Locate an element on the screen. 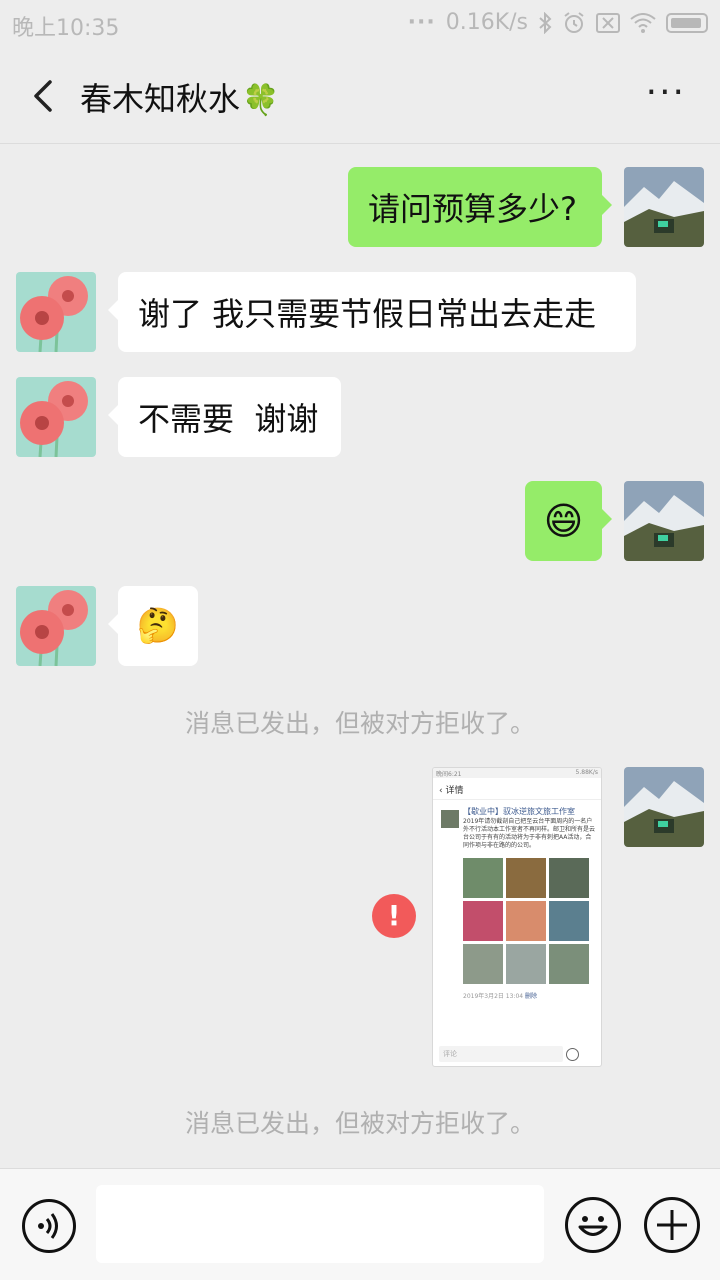 This screenshot has width=720, height=1280. thumb-comment-input: 评论 is located at coordinates (501, 1054).